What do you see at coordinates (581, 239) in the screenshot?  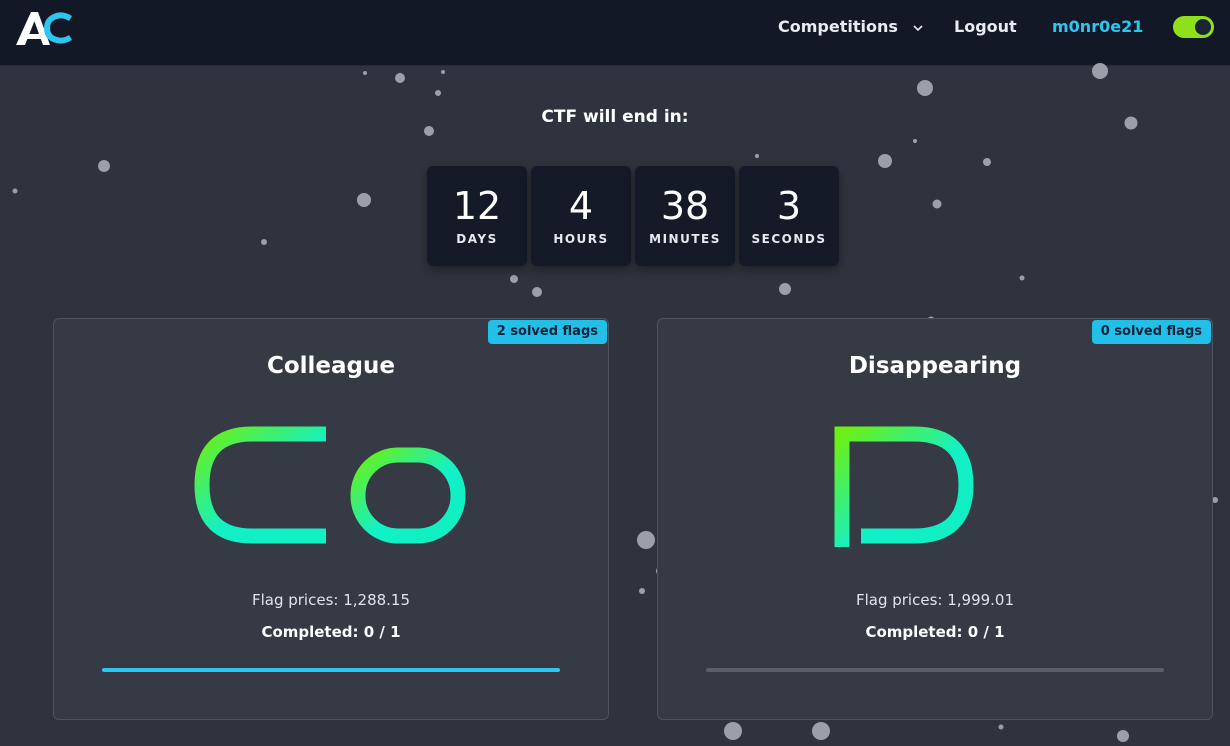 I see `countdown-unit: HOURS` at bounding box center [581, 239].